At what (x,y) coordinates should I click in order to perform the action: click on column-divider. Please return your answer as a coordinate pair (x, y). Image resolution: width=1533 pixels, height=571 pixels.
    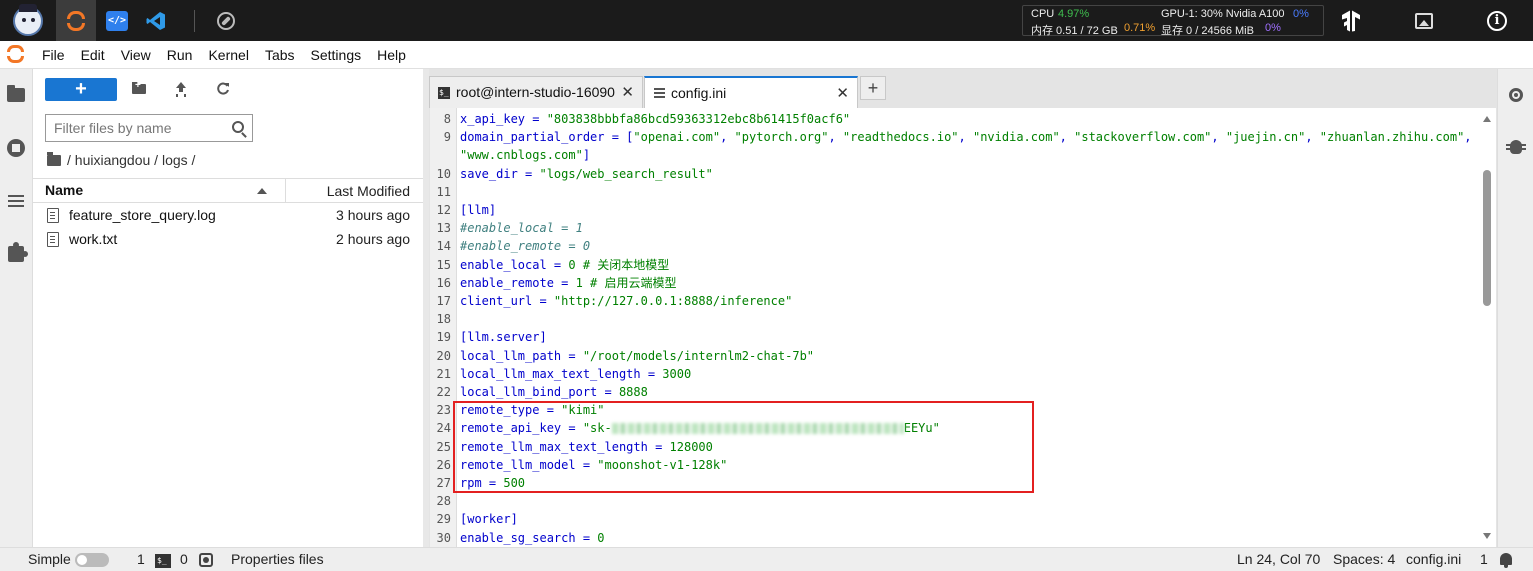
    Looking at the image, I should click on (285, 191).